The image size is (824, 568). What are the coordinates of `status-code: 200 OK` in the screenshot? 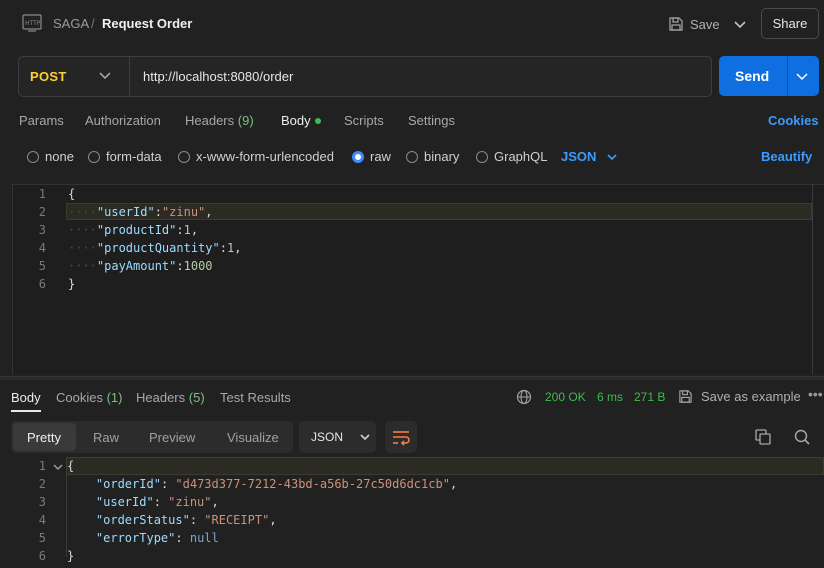 It's located at (565, 397).